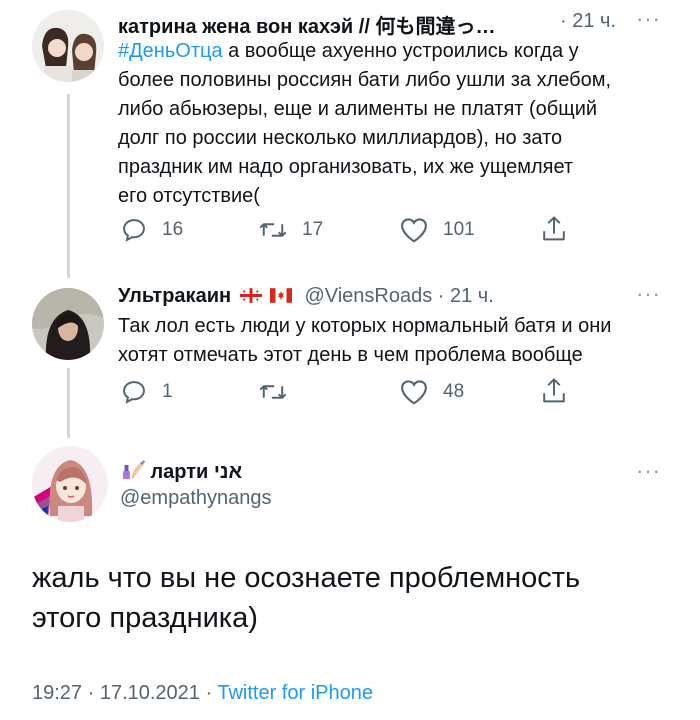  Describe the element at coordinates (290, 230) in the screenshot. I see `retweet-button: 17` at that location.